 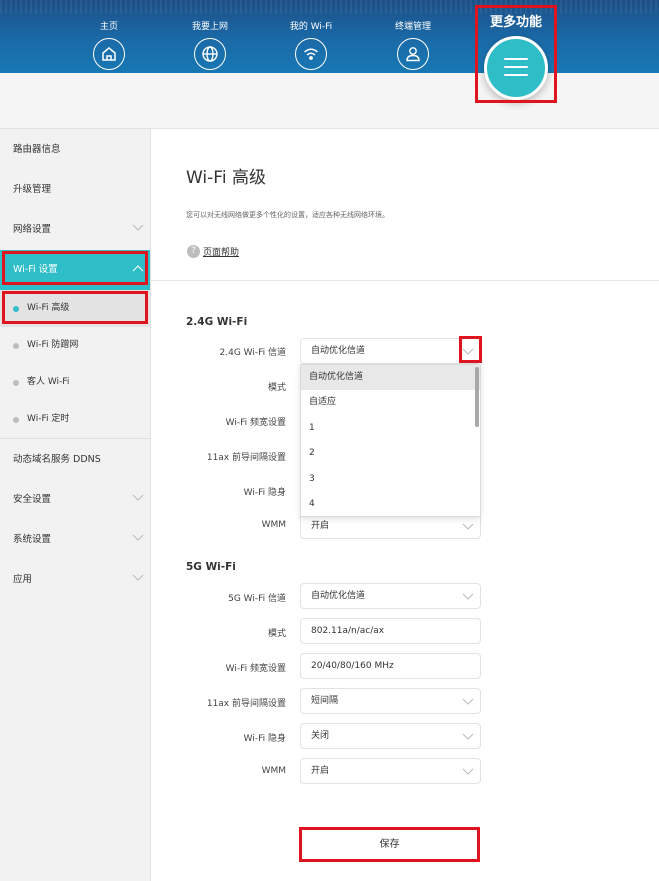 What do you see at coordinates (252, 353) in the screenshot?
I see `field-label: 2.4G Wi-Fi 信道` at bounding box center [252, 353].